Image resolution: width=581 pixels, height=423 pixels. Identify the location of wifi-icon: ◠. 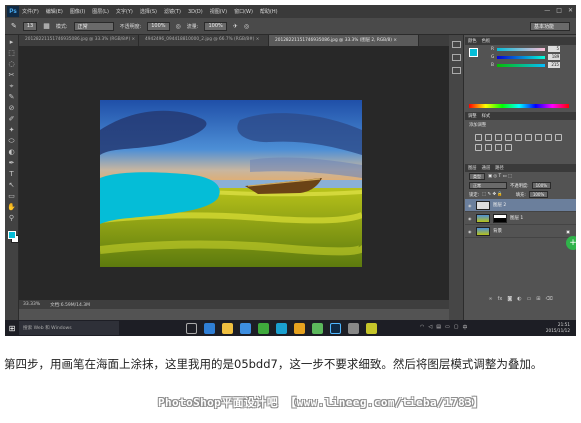
(422, 327).